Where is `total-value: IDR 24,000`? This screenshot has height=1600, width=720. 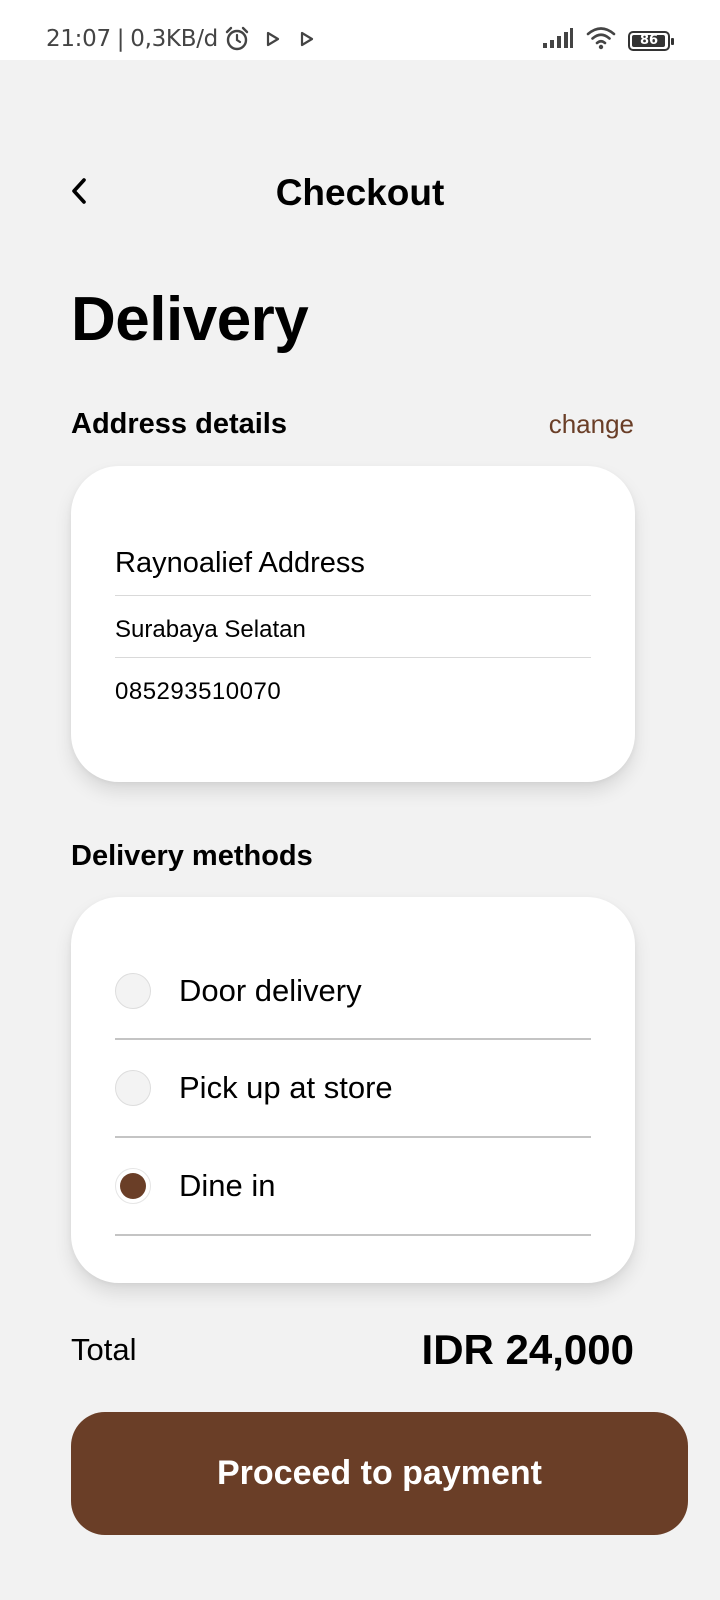 total-value: IDR 24,000 is located at coordinates (527, 1349).